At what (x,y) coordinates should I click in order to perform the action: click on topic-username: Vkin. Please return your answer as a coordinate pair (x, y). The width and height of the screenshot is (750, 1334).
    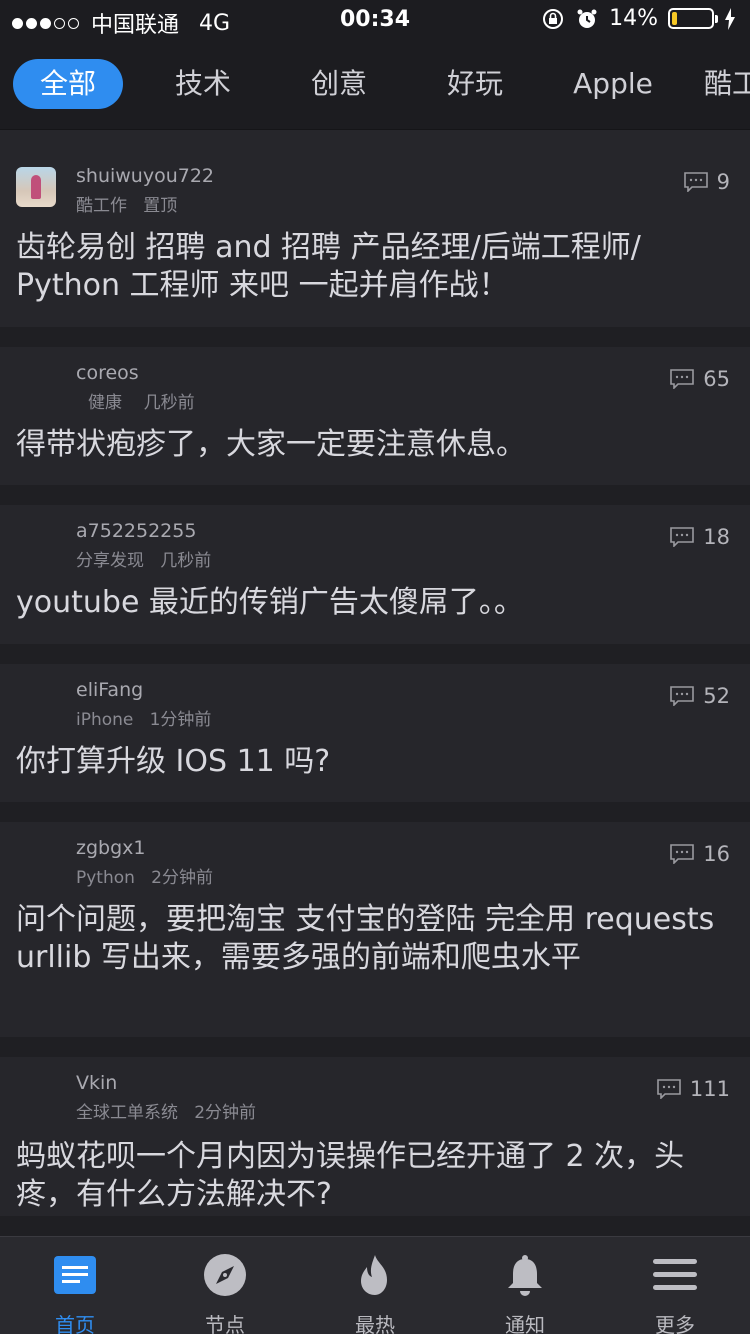
    Looking at the image, I should click on (96, 1083).